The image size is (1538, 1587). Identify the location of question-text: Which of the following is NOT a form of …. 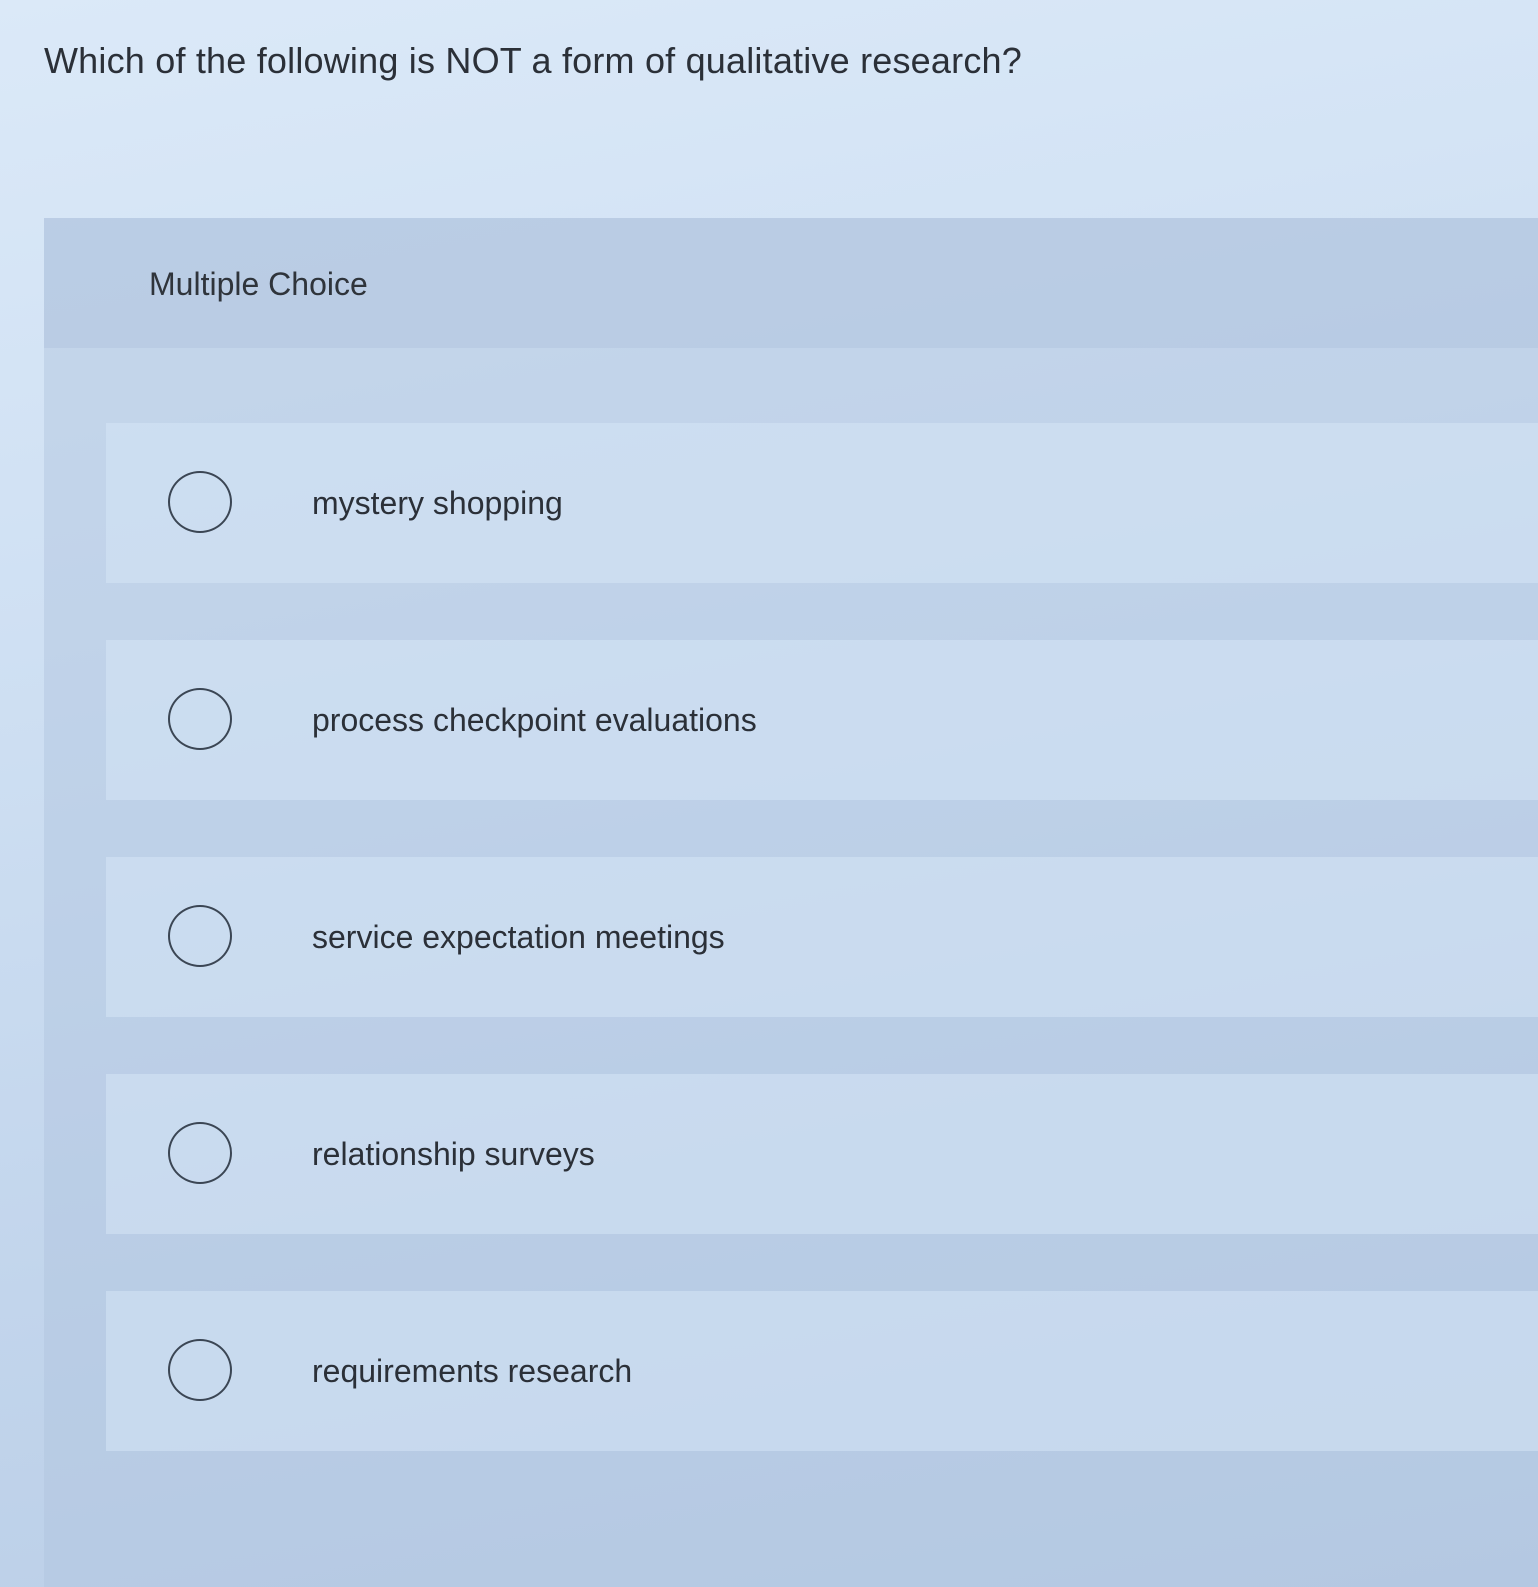
(533, 60).